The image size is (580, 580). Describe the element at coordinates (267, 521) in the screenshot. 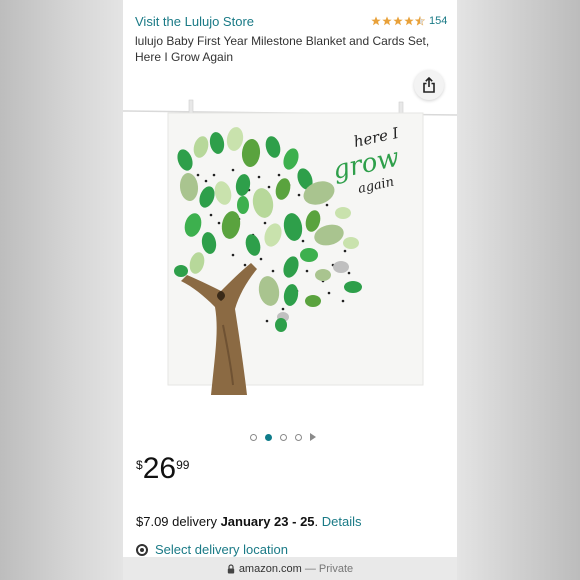

I see `delivery-dates: January 23 - 25` at that location.